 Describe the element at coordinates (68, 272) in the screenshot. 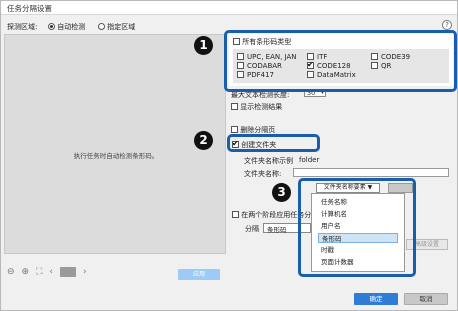

I see `page-number-field` at that location.